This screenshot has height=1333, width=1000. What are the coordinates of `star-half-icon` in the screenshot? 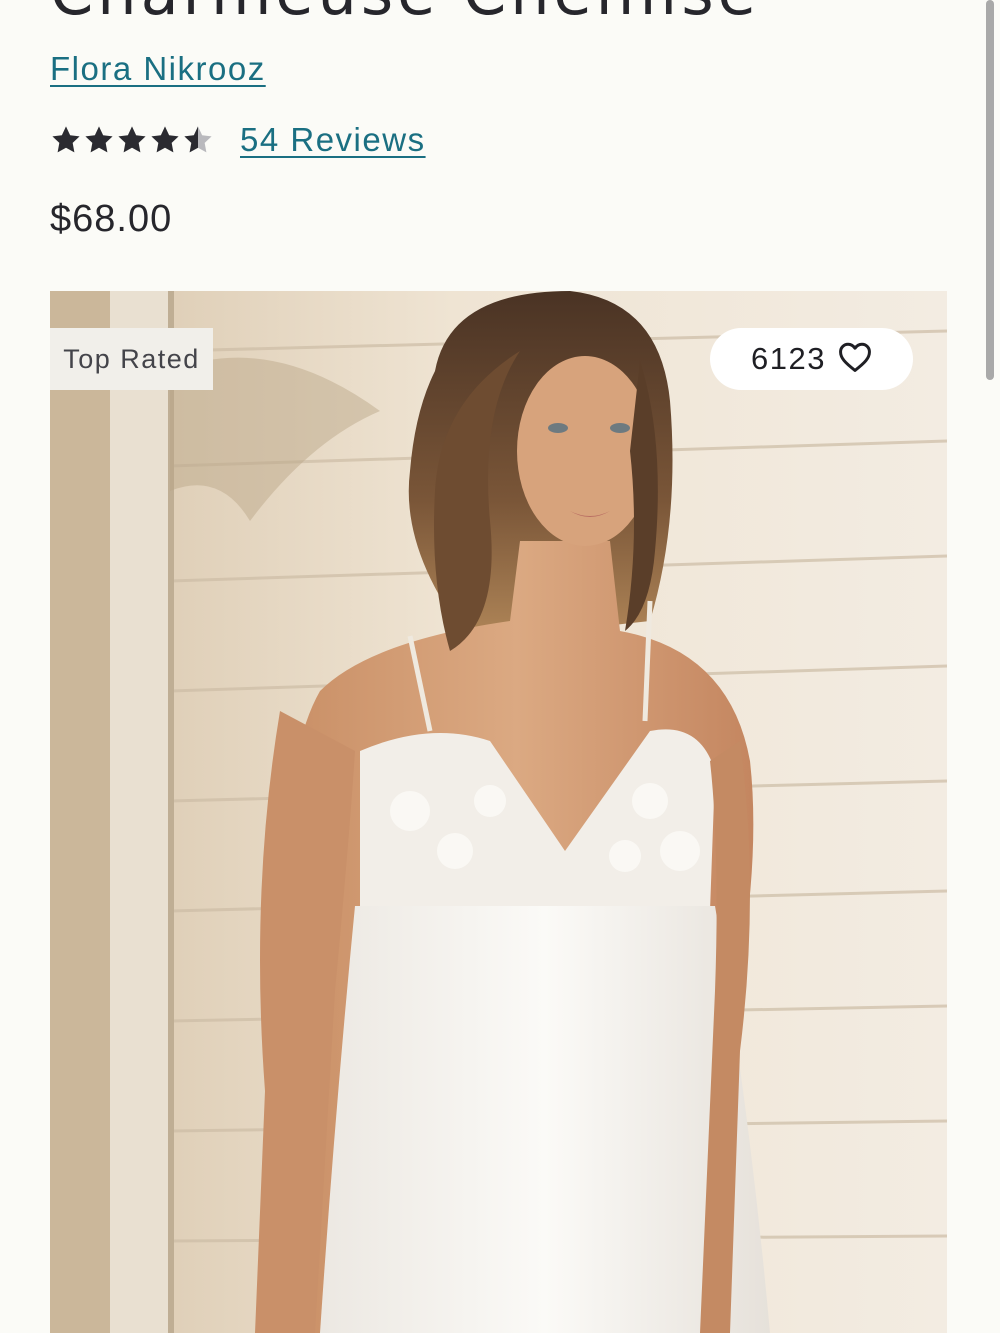 It's located at (198, 140).